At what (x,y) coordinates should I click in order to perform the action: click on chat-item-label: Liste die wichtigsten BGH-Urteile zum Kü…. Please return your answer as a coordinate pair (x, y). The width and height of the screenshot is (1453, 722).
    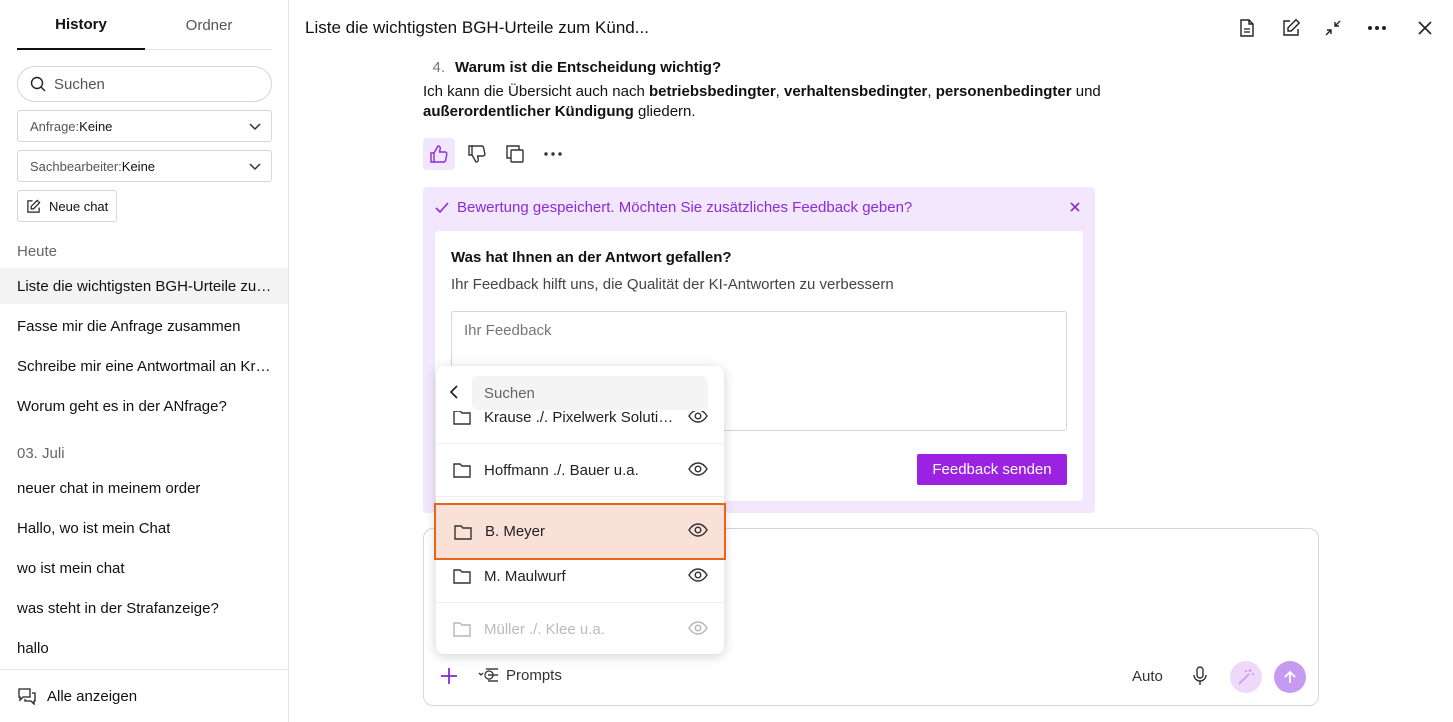
    Looking at the image, I should click on (144, 286).